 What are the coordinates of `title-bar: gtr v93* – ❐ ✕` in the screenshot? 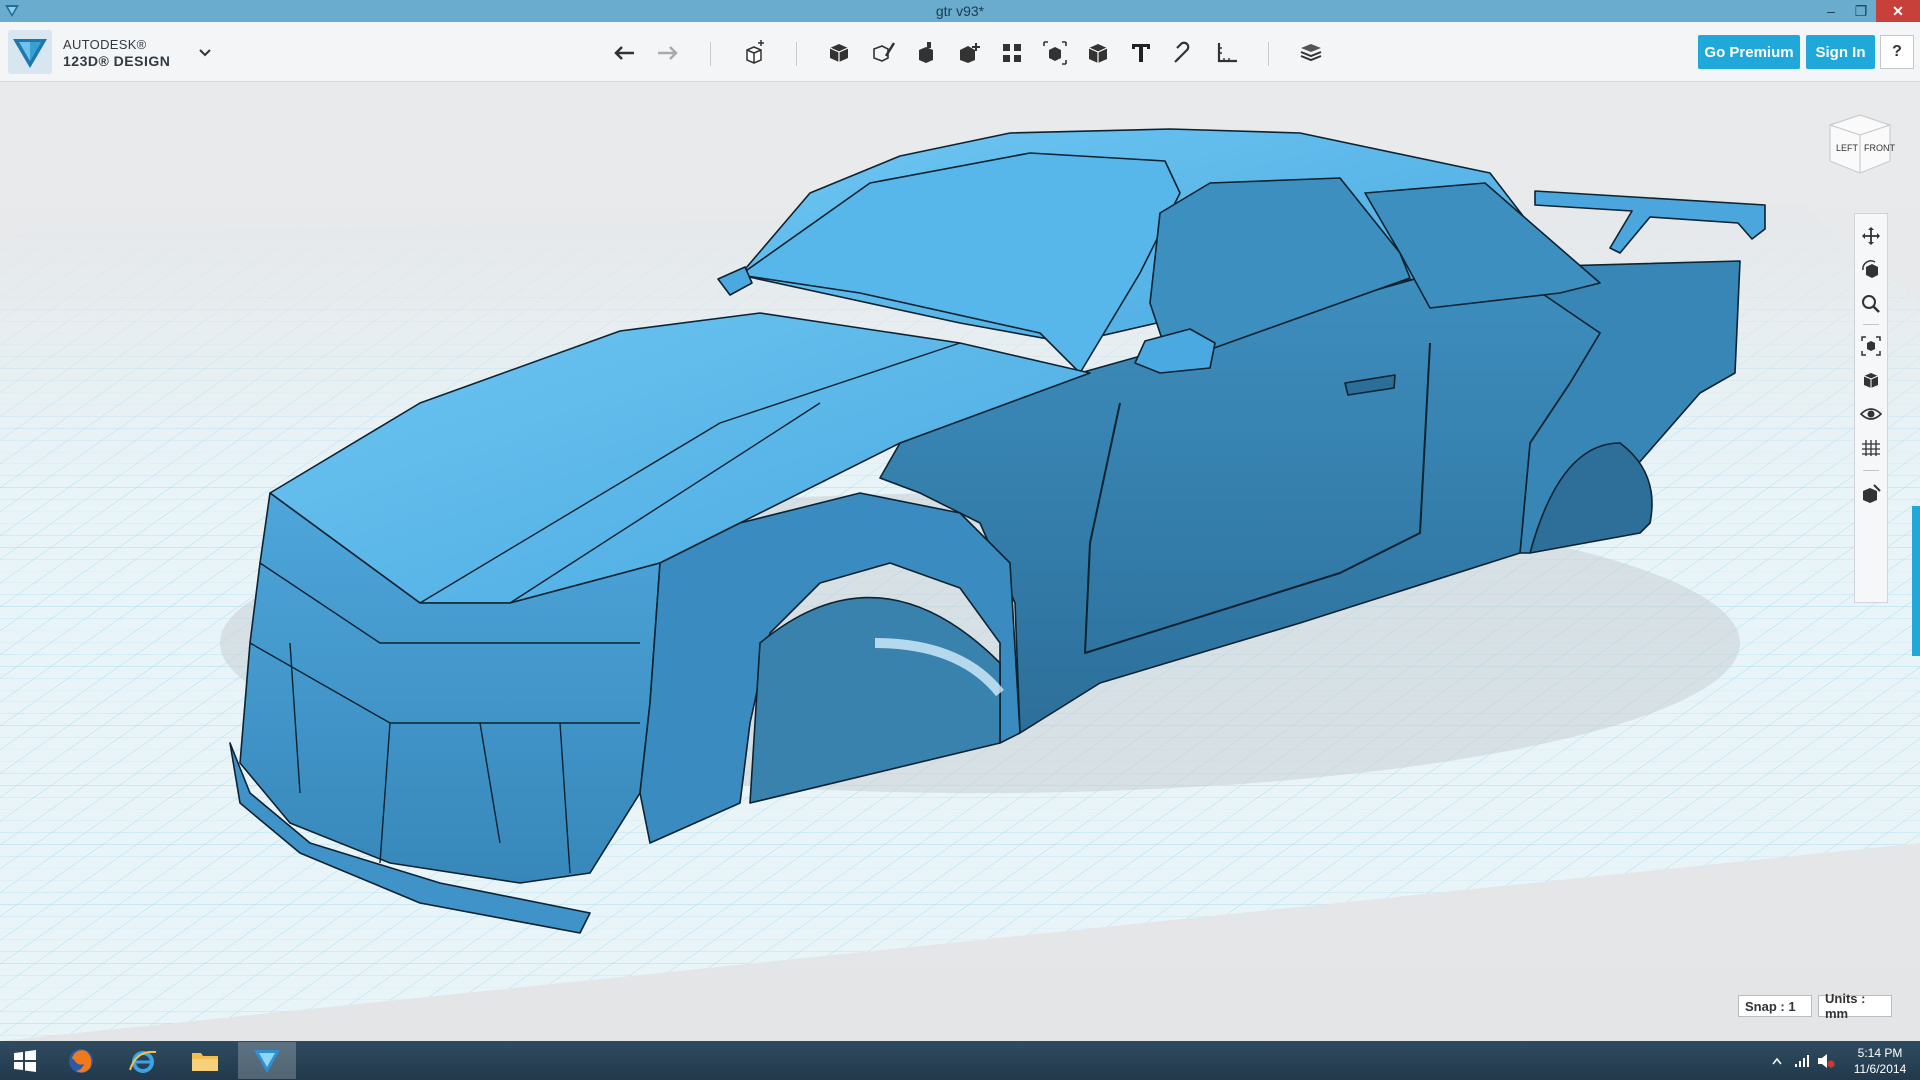 It's located at (960, 11).